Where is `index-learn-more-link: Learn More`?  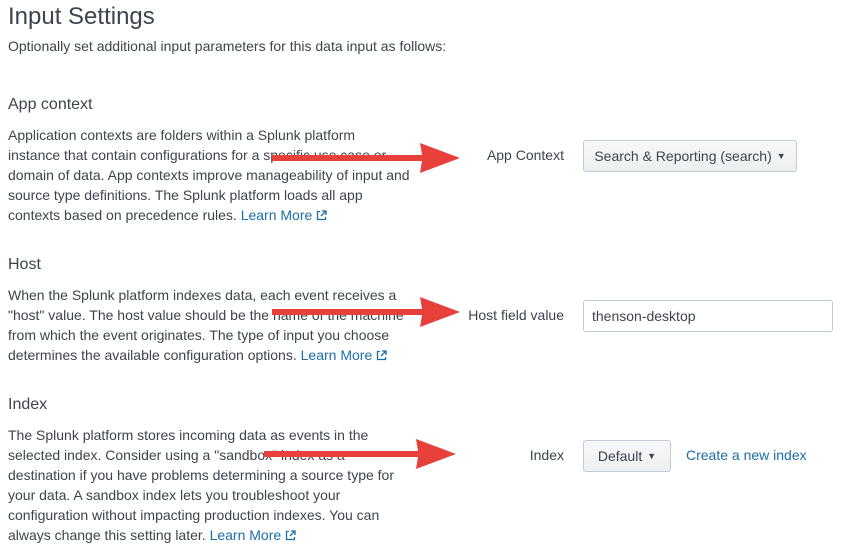 index-learn-more-link: Learn More is located at coordinates (253, 535).